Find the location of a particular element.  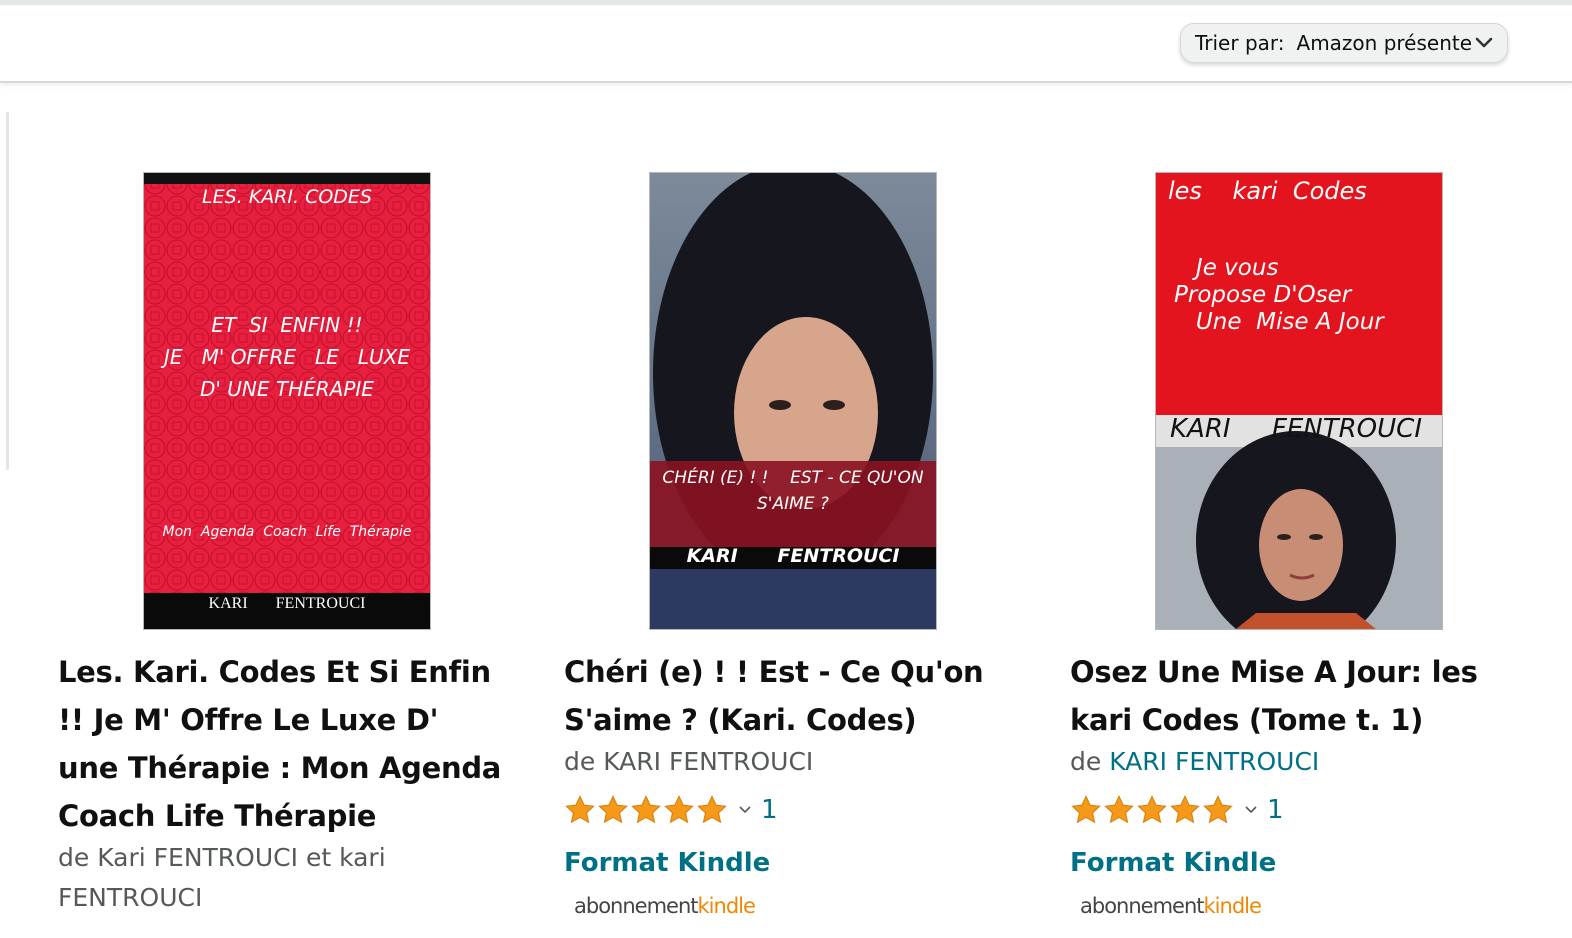

byline-1: de Kari FENTROUCI et kari FENTROUCI is located at coordinates (268, 878).